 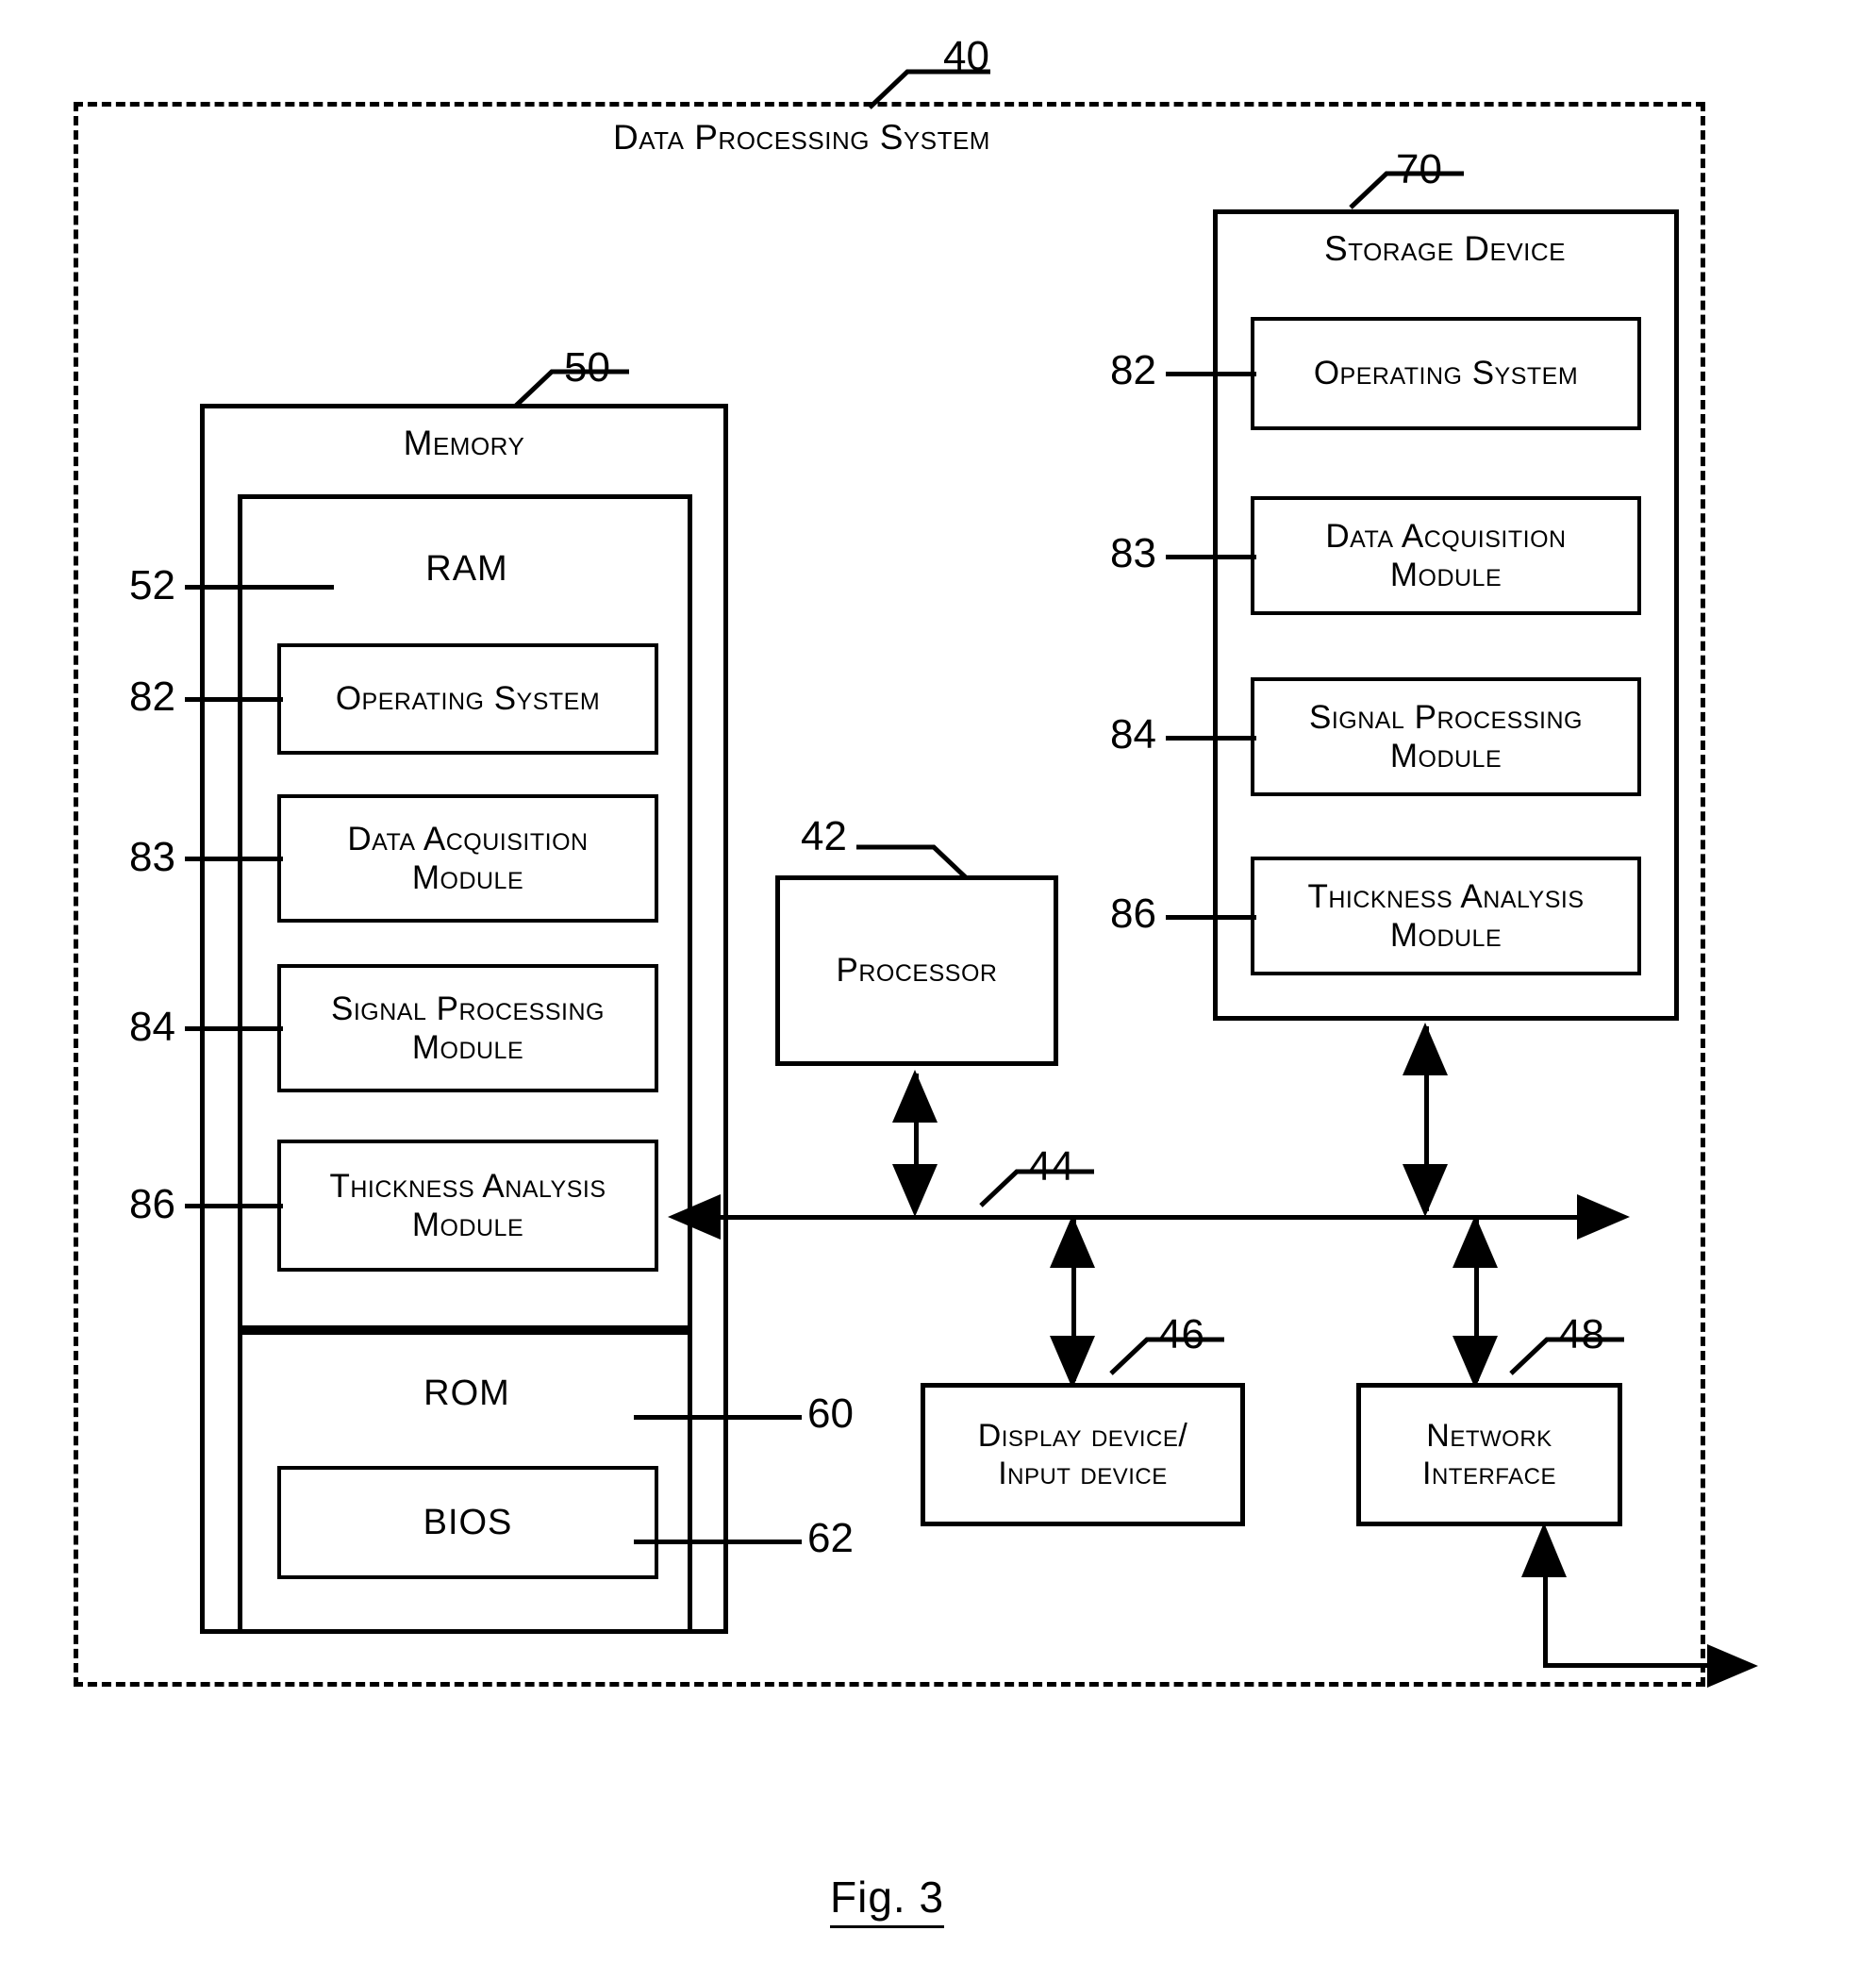 What do you see at coordinates (1211, 917) in the screenshot?
I see `ref-86-storage-leader-line` at bounding box center [1211, 917].